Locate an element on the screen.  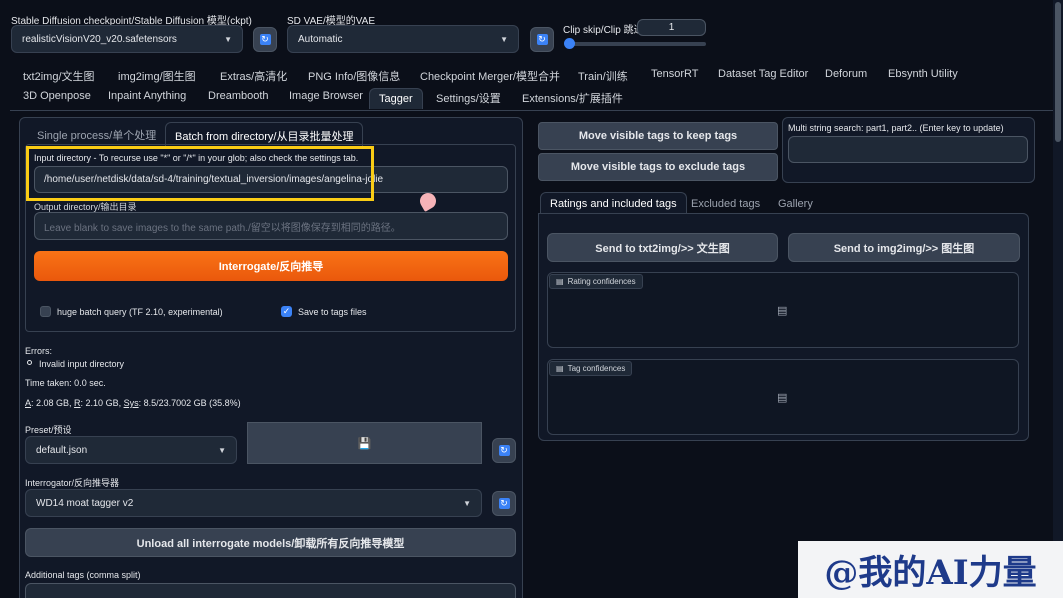
interrogator-label: Interrogator/反向推导器 is located at coordinates (72, 483).